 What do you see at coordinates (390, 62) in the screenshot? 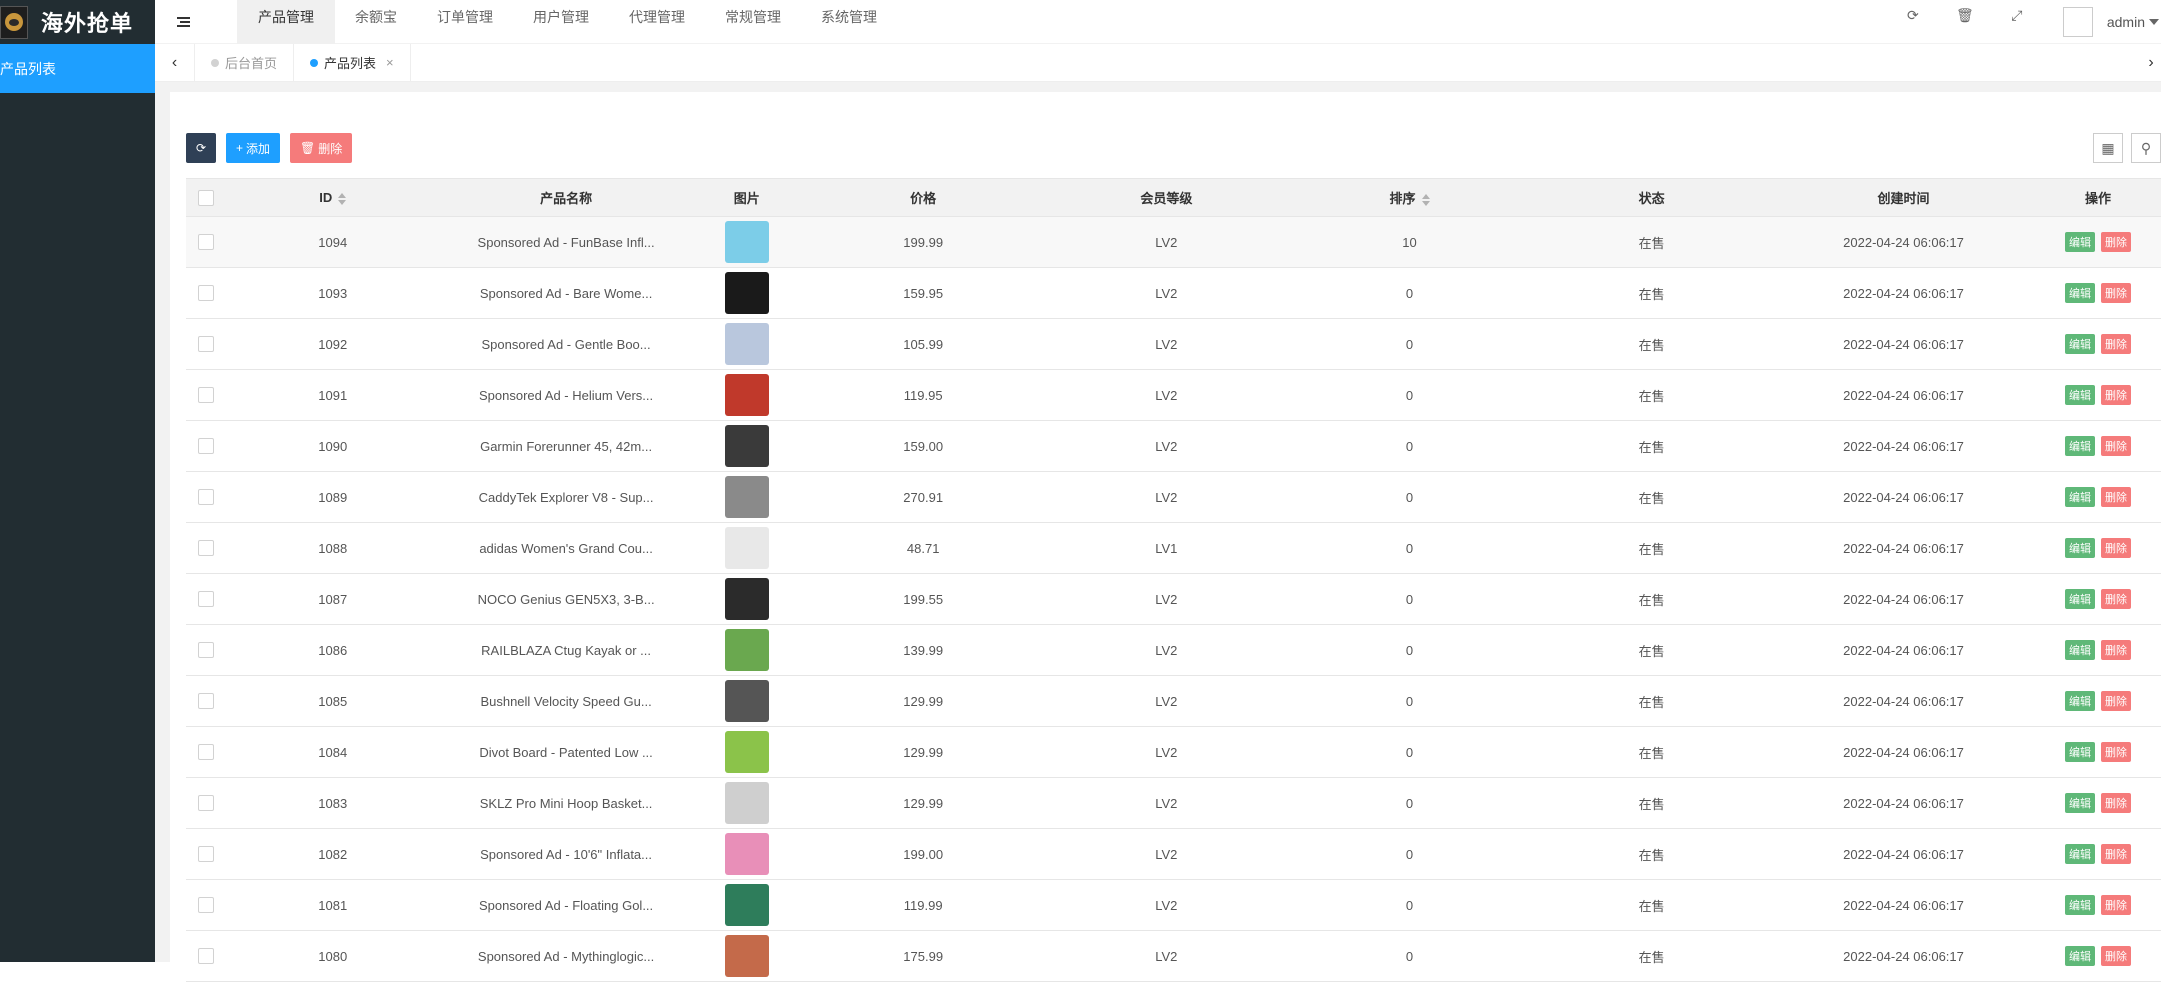
I see `close-icon: ×` at bounding box center [390, 62].